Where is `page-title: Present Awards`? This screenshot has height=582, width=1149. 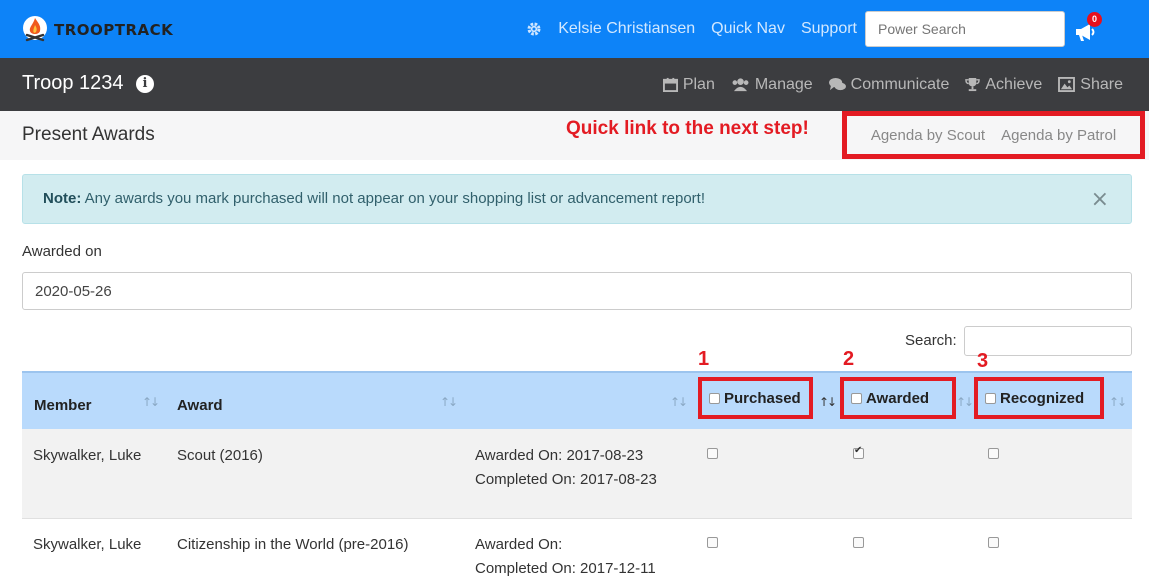
page-title: Present Awards is located at coordinates (88, 134).